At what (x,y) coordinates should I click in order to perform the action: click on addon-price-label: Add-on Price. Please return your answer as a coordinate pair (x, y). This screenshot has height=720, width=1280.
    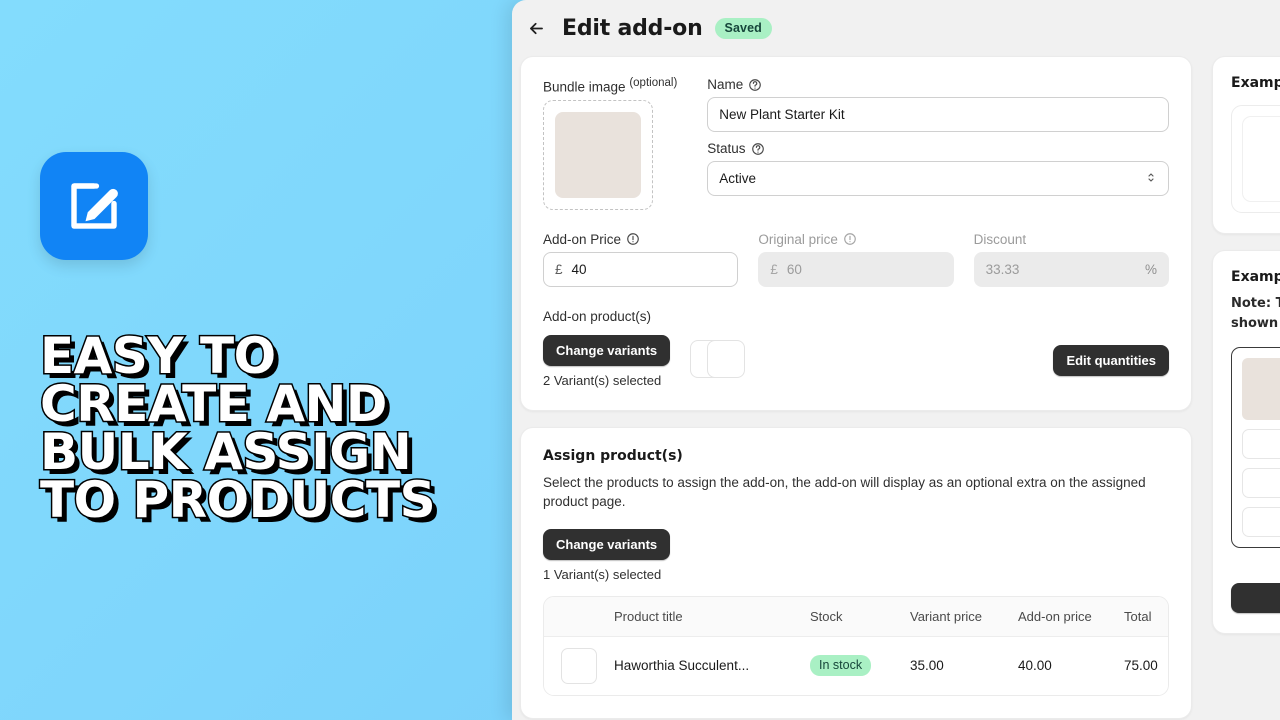
    Looking at the image, I should click on (582, 239).